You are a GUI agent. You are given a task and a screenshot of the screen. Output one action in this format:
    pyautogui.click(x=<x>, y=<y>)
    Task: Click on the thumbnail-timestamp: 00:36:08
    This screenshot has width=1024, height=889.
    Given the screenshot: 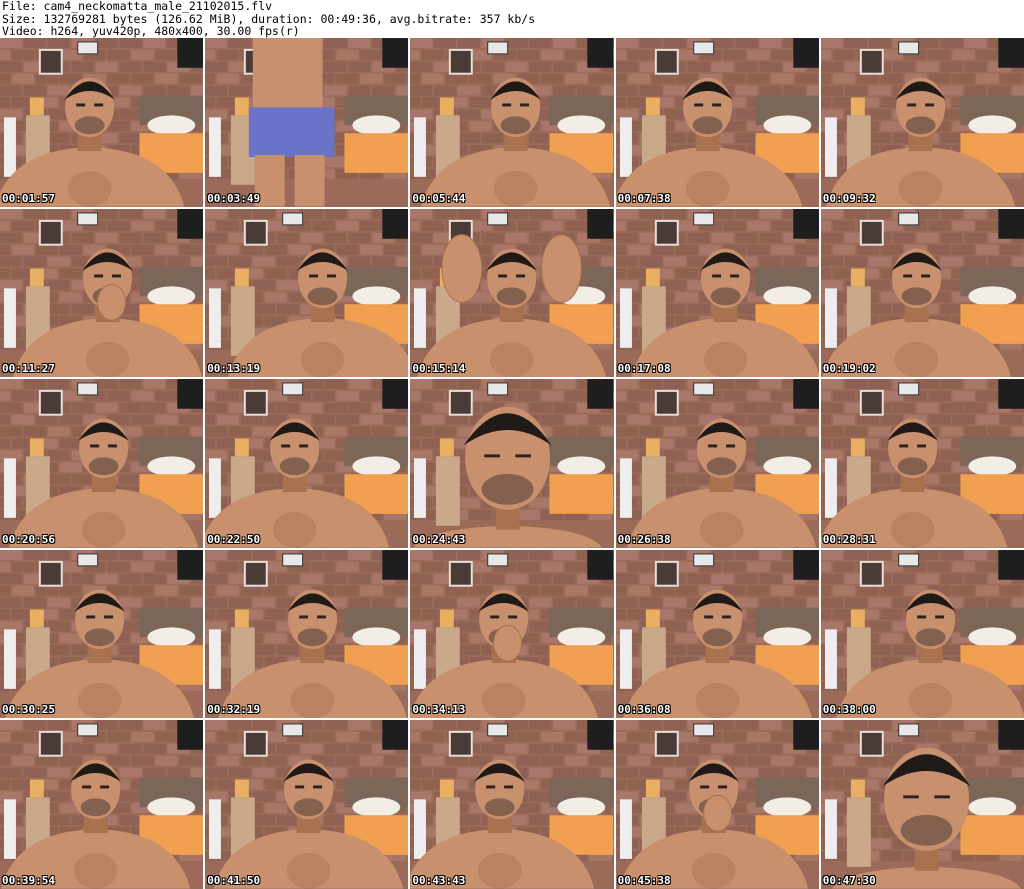 What is the action you would take?
    pyautogui.click(x=644, y=710)
    